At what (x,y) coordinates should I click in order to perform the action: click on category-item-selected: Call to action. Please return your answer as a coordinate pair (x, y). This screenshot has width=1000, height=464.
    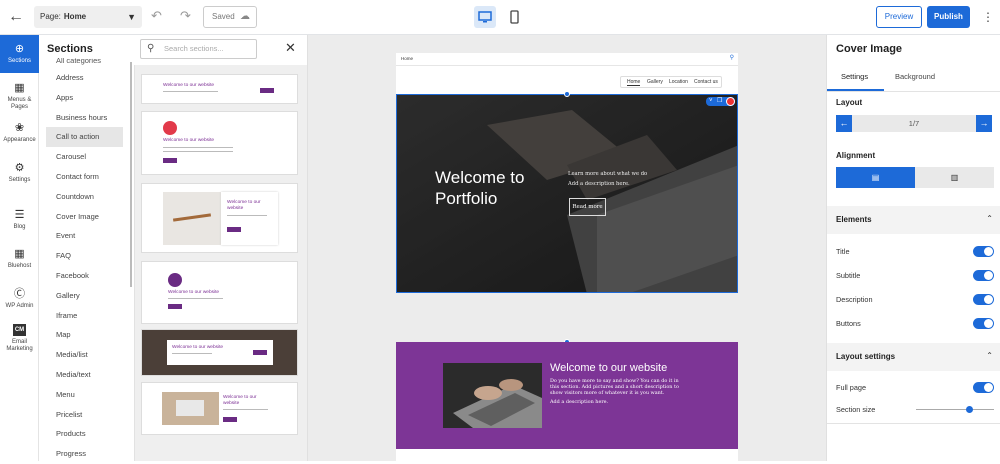
    Looking at the image, I should click on (84, 137).